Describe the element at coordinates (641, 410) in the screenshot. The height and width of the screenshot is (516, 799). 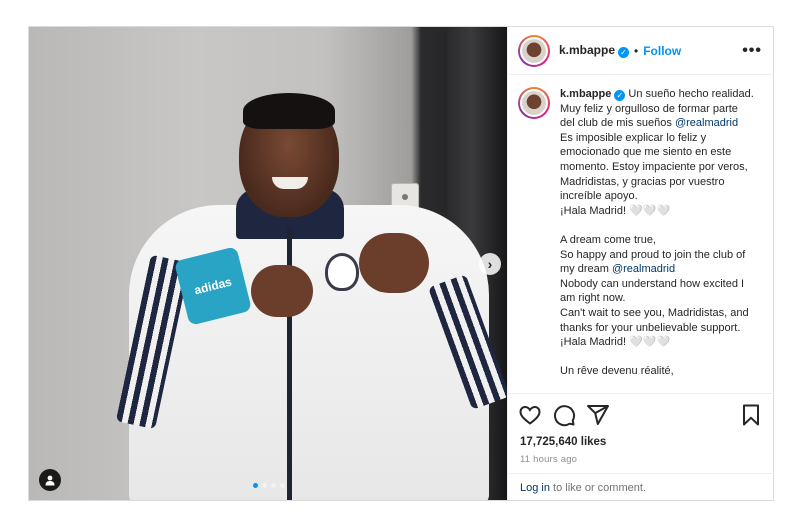
I see `action-bar` at that location.